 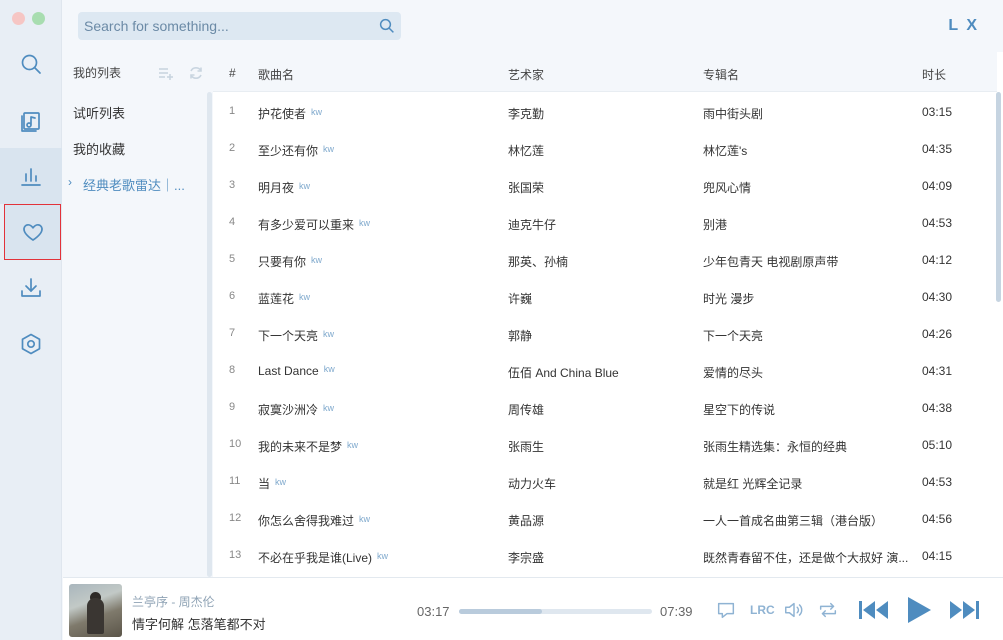 I want to click on song-artist: 伍佰 And China Blue, so click(x=598, y=372).